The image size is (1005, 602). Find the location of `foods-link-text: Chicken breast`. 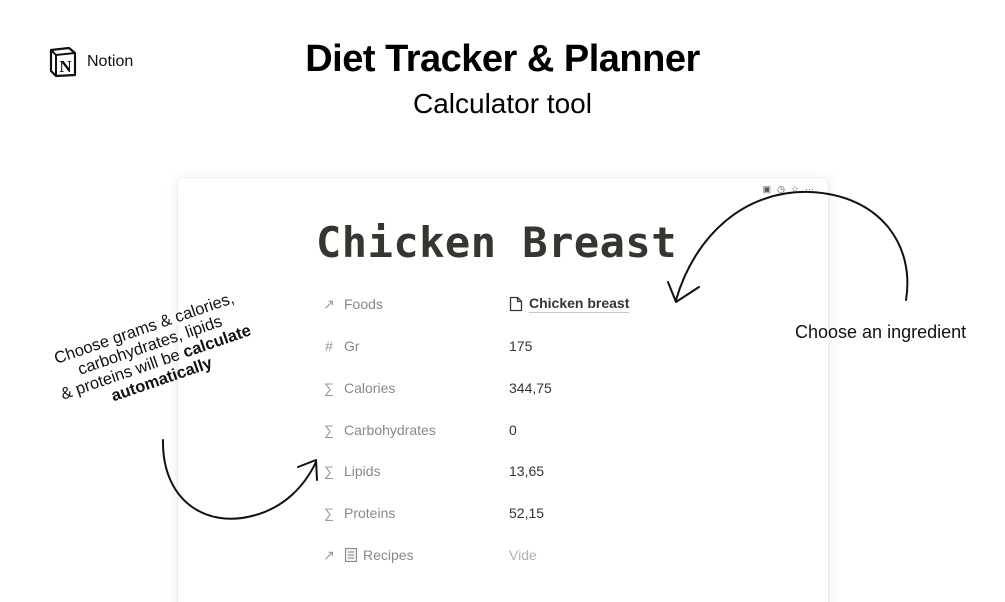

foods-link-text: Chicken breast is located at coordinates (579, 304).